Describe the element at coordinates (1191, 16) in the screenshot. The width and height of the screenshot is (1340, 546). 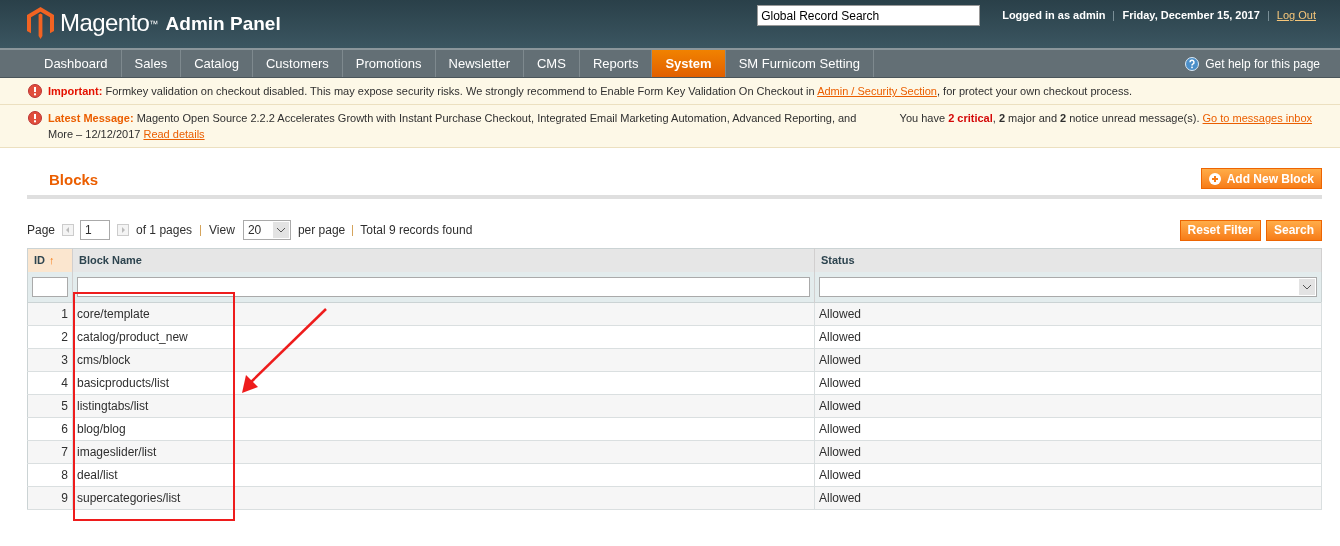
I see `date-text: Friday, December 15, 2017` at that location.